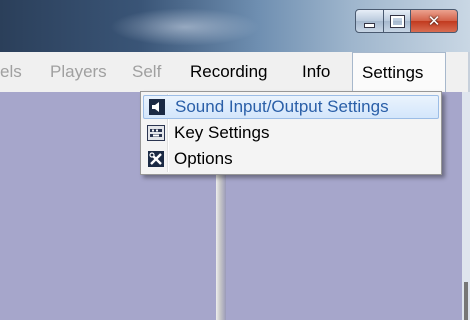  What do you see at coordinates (466, 206) in the screenshot?
I see `vertical-scrollbar` at bounding box center [466, 206].